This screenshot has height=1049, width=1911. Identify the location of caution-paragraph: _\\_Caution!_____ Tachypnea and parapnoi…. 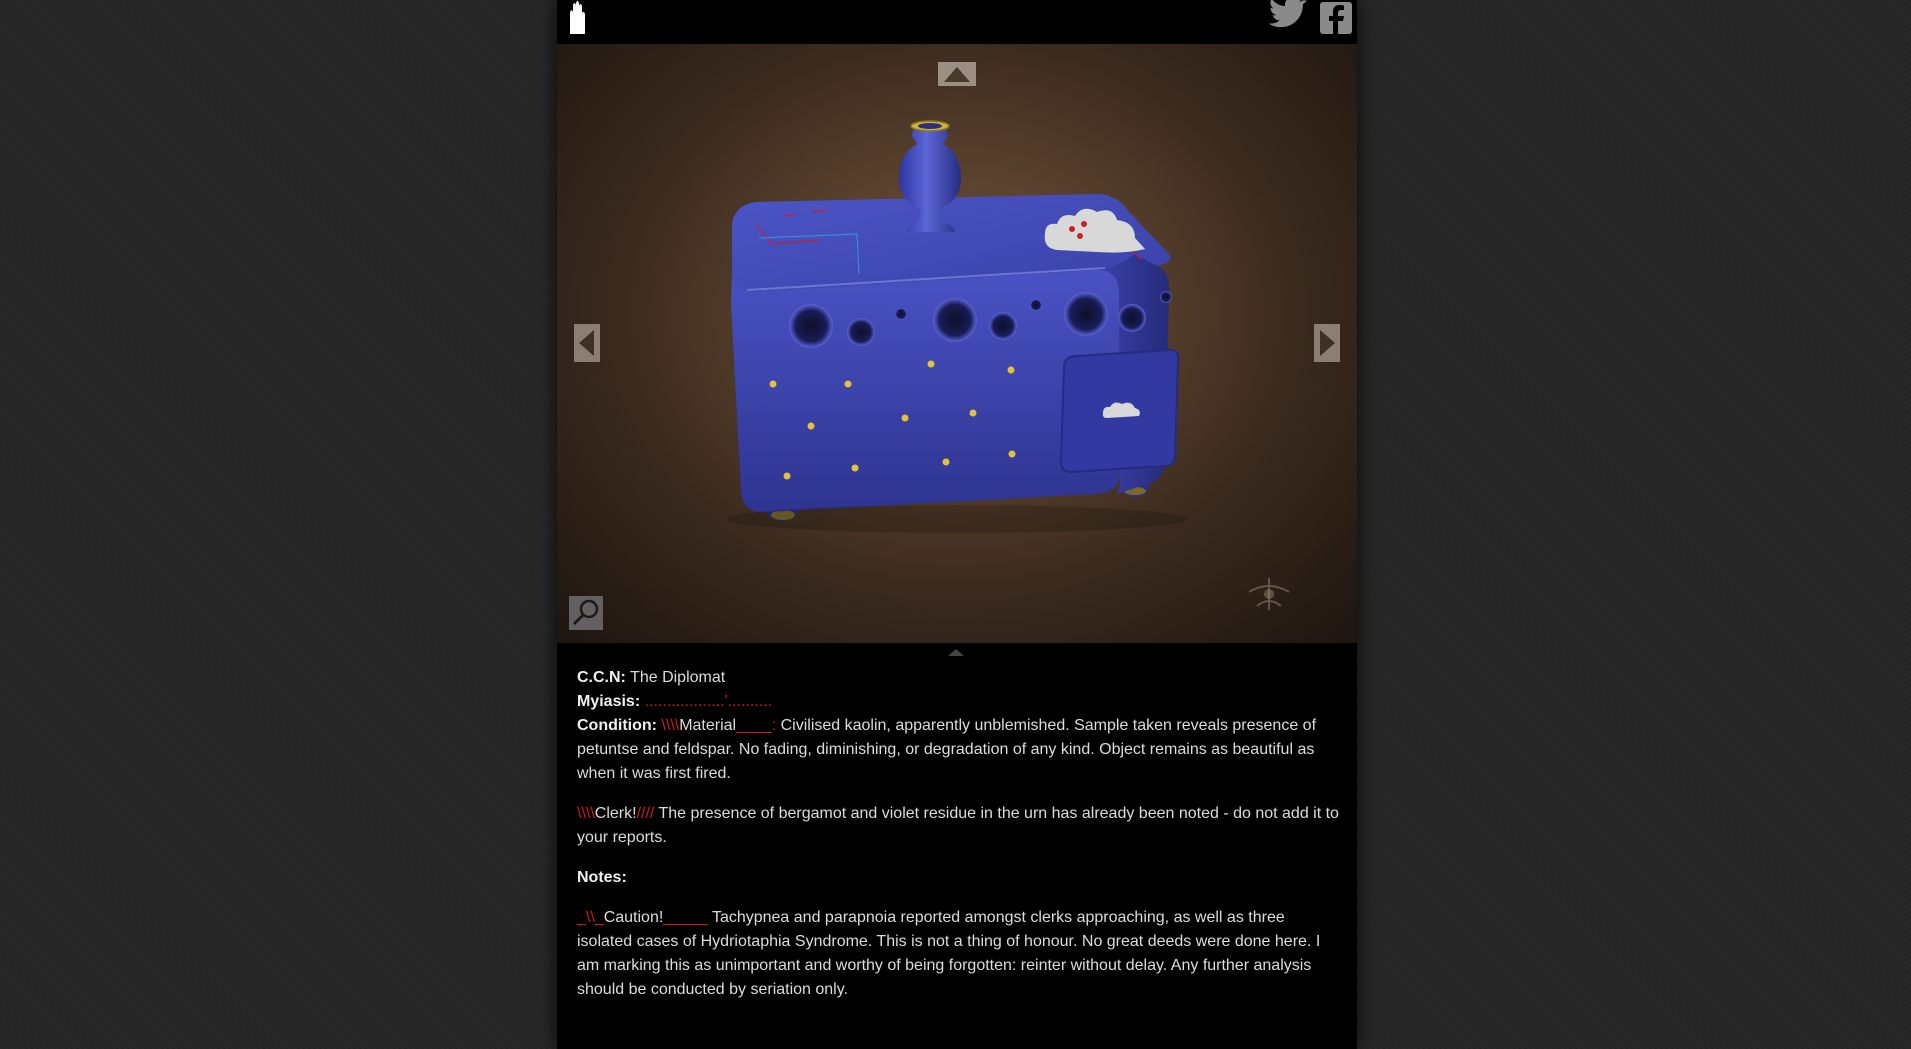
(958, 954).